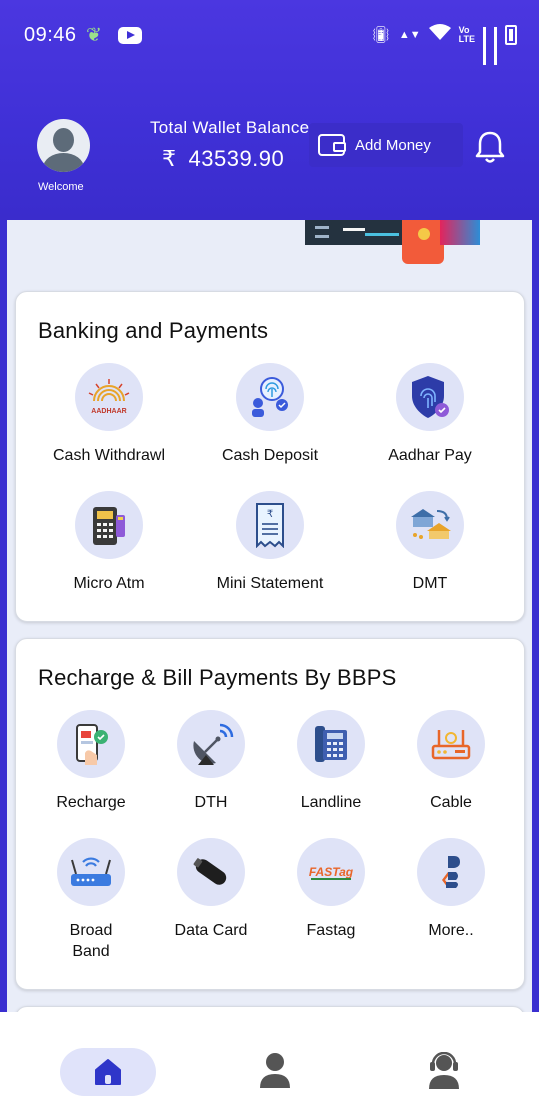 Image resolution: width=539 pixels, height=1115 pixels. Describe the element at coordinates (211, 930) in the screenshot. I see `service-label: Data Card` at that location.